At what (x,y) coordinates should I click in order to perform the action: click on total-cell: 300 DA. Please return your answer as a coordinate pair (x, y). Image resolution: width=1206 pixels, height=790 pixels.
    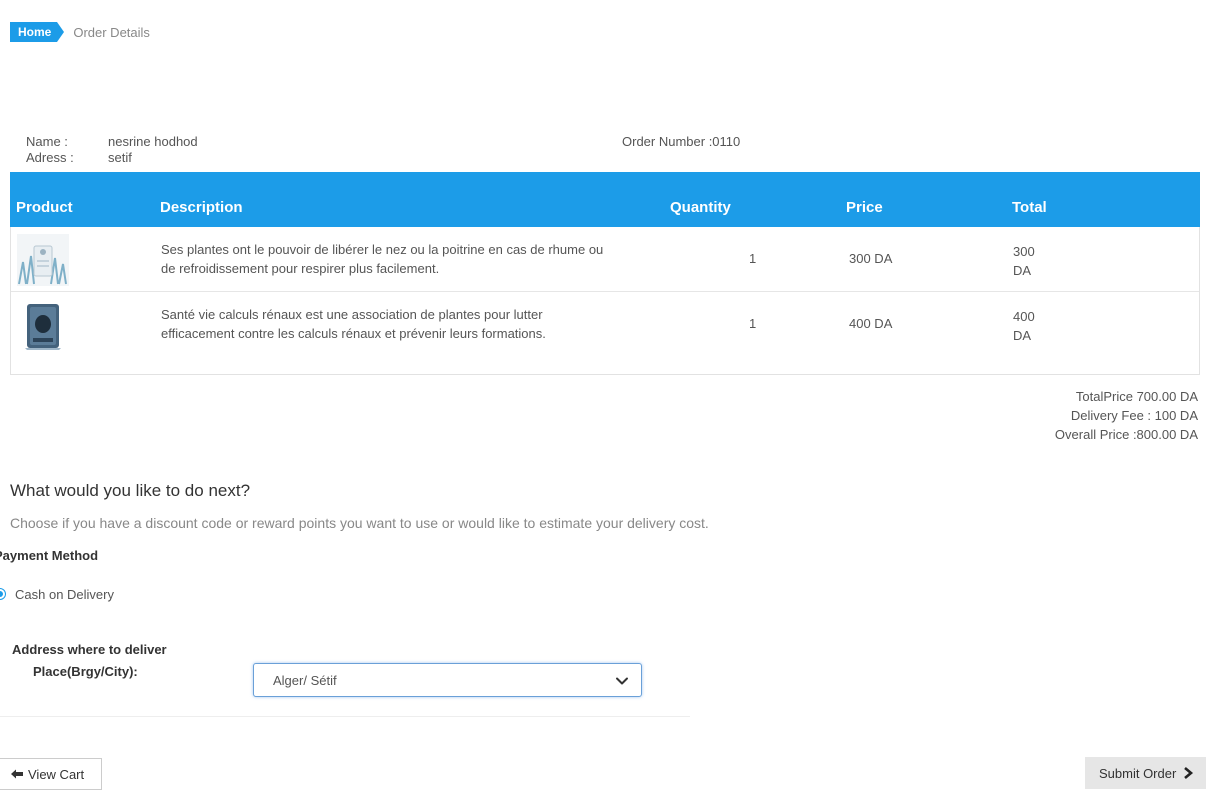
    Looking at the image, I should click on (1024, 261).